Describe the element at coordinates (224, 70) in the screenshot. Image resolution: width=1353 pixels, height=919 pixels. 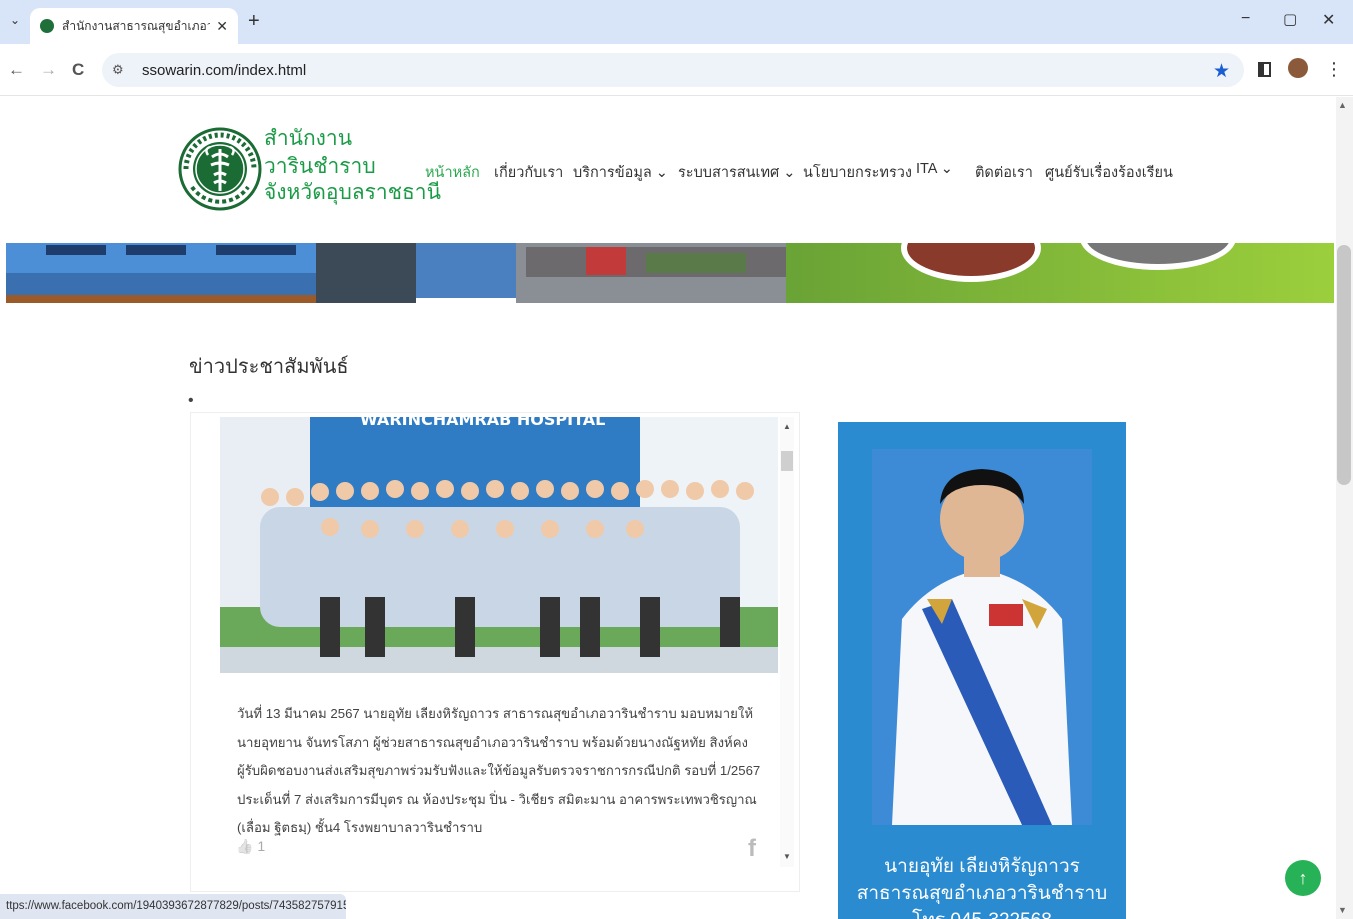
I see `url-text: ssowarin.com/index.html` at that location.